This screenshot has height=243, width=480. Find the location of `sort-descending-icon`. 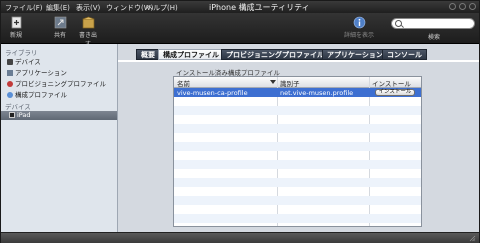

sort-descending-icon is located at coordinates (273, 82).